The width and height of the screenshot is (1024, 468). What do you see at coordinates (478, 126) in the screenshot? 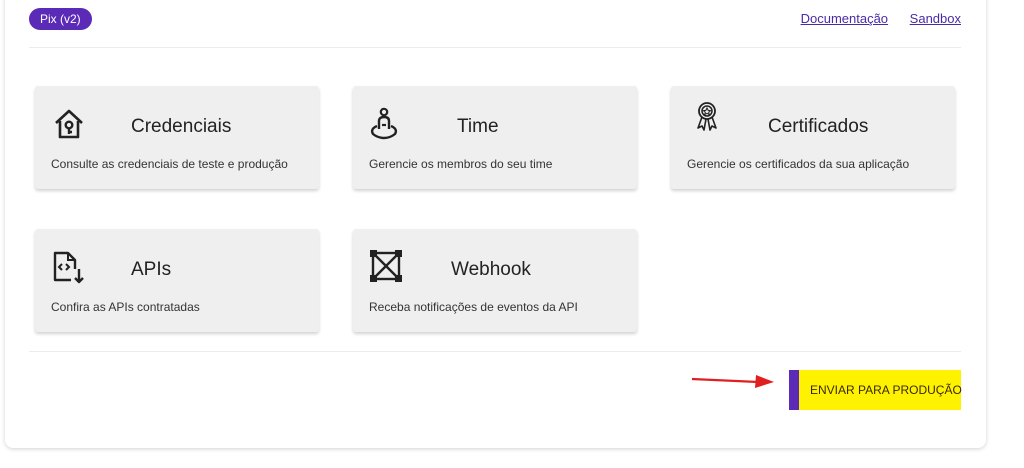
I see `card-title: Time` at bounding box center [478, 126].